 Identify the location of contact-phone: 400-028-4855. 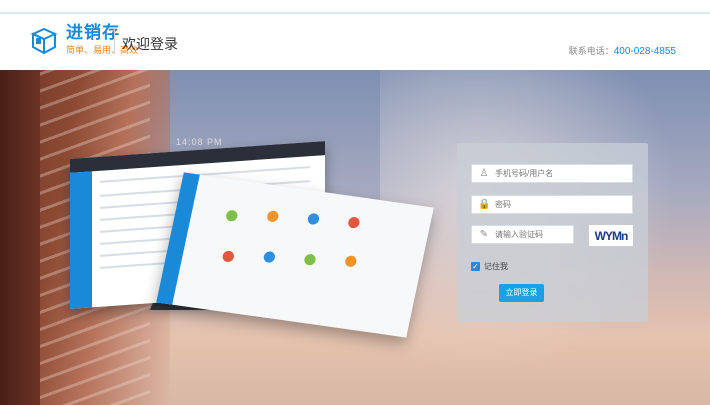
(644, 51).